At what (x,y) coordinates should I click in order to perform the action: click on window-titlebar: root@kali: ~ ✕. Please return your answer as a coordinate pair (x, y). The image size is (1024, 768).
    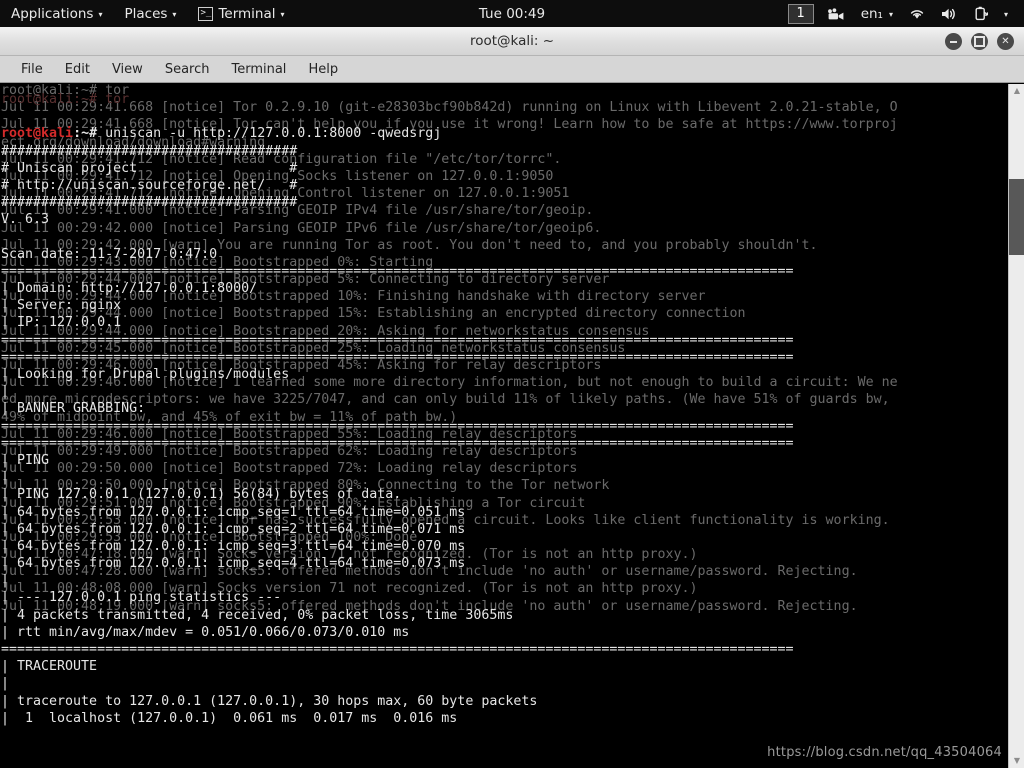
    Looking at the image, I should click on (512, 41).